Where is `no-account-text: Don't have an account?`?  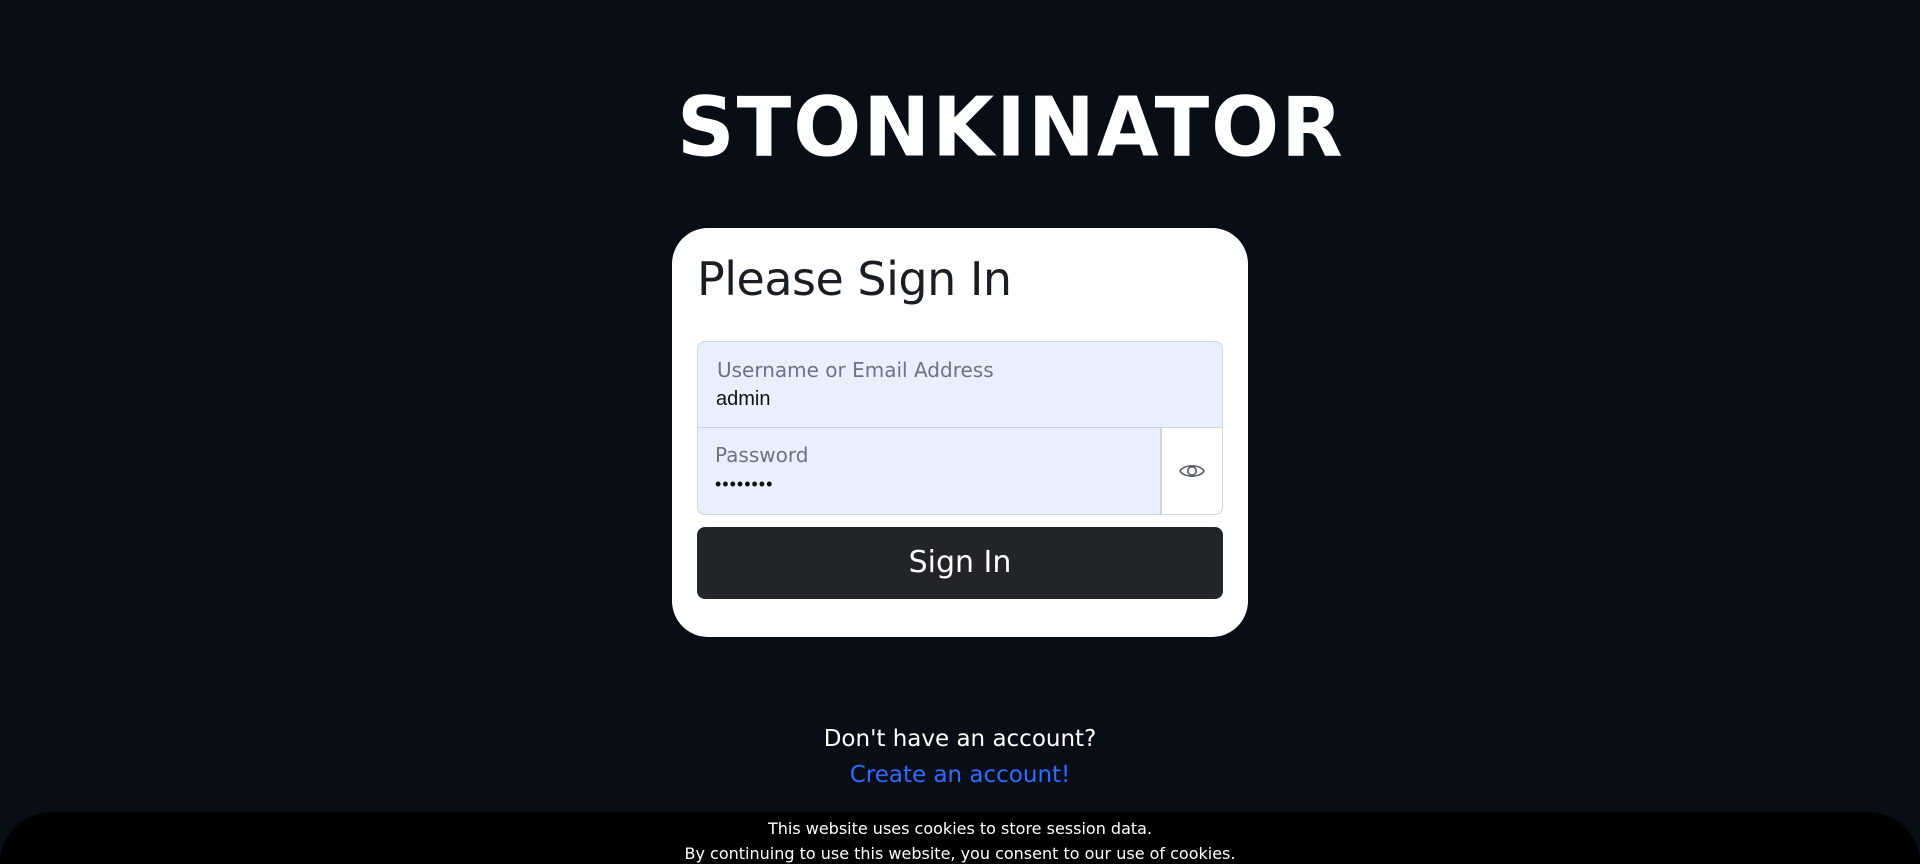
no-account-text: Don't have an account? is located at coordinates (960, 739).